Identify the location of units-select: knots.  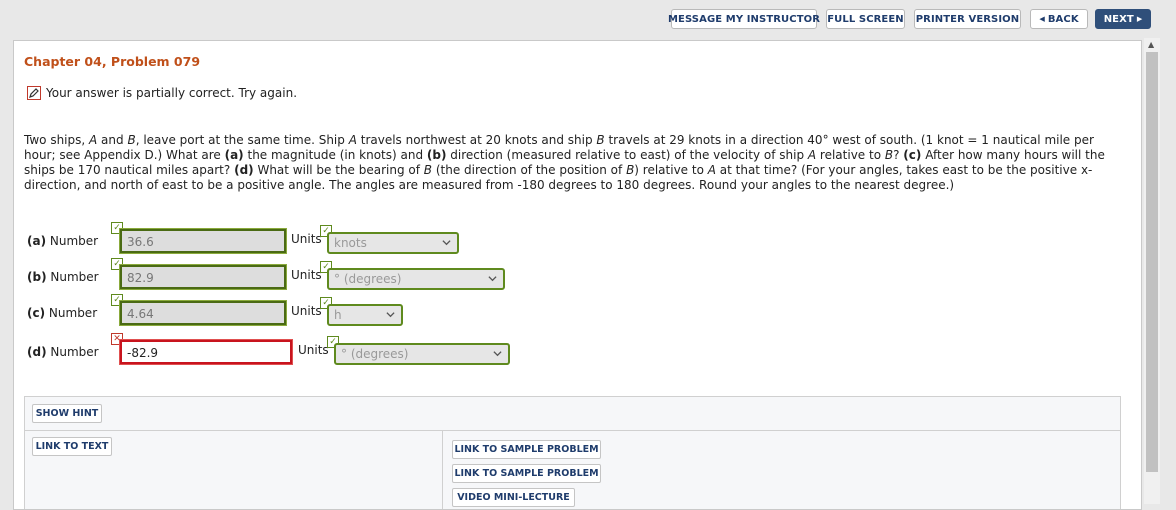
(393, 243).